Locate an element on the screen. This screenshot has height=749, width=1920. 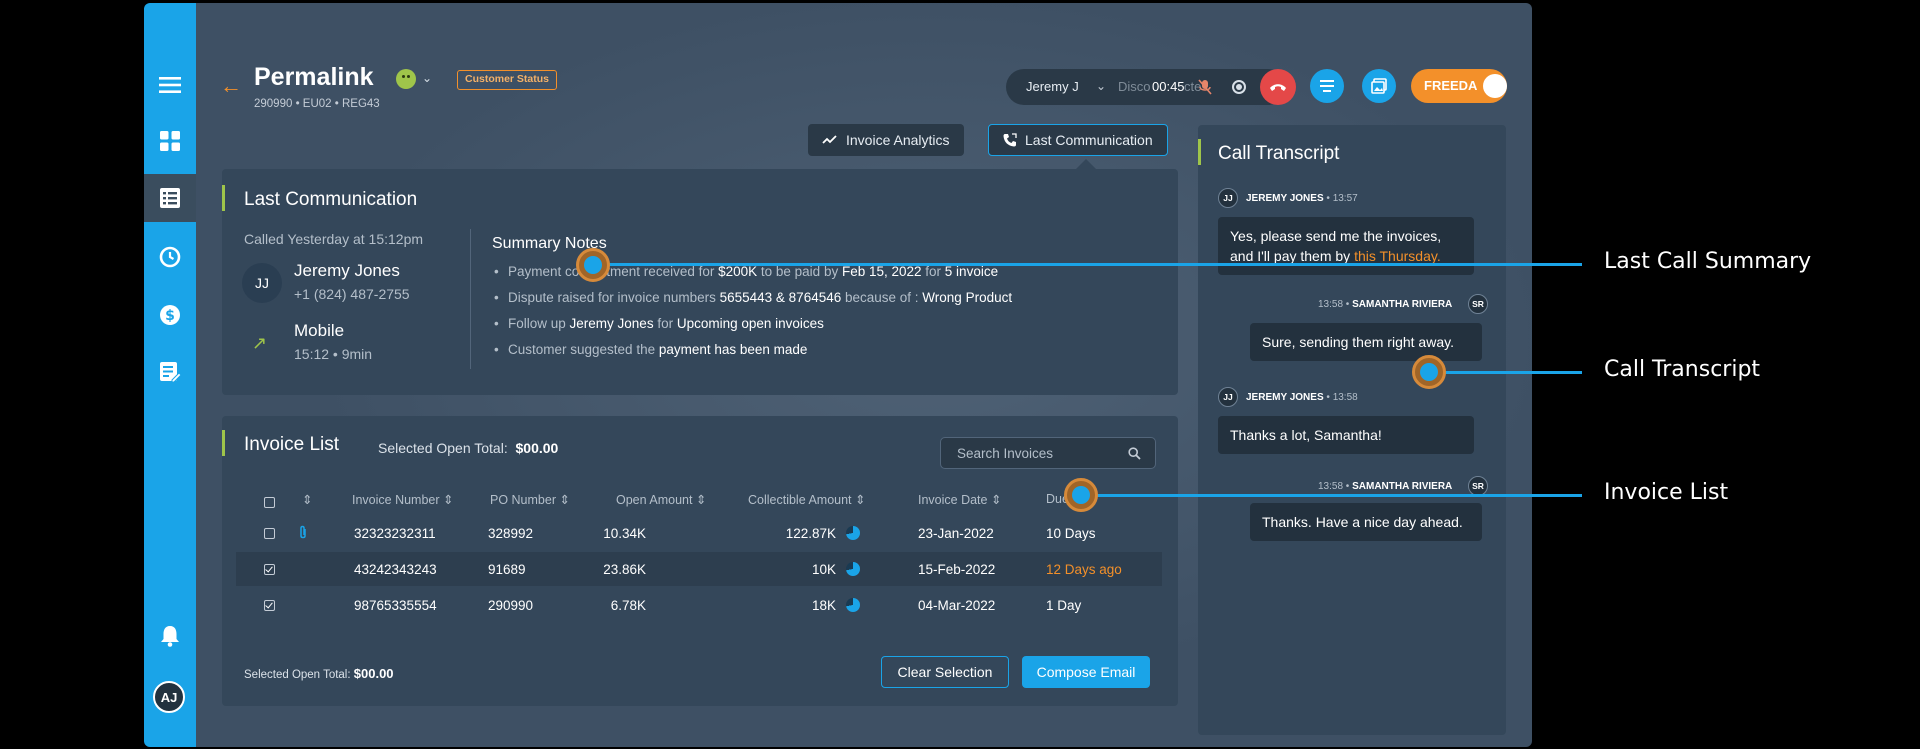
column-po-number: PO Number ⇕ is located at coordinates (530, 499).